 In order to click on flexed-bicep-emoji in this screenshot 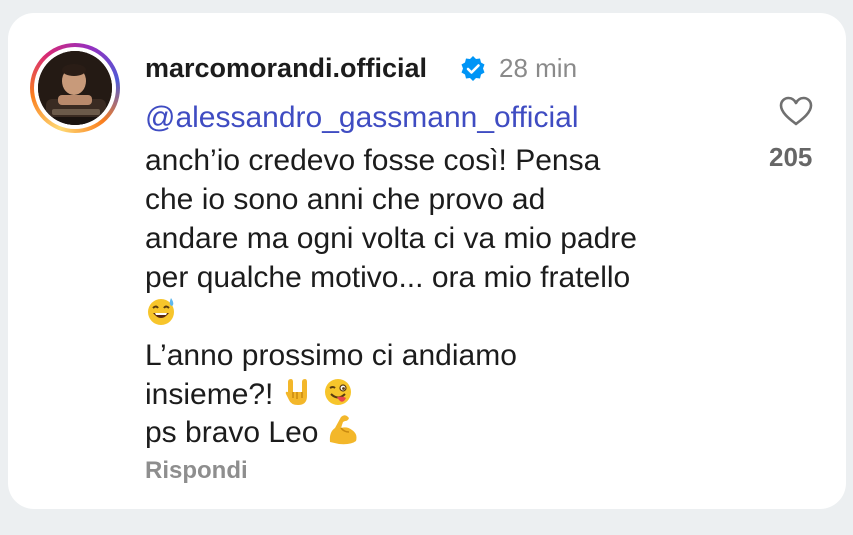, I will do `click(343, 430)`.